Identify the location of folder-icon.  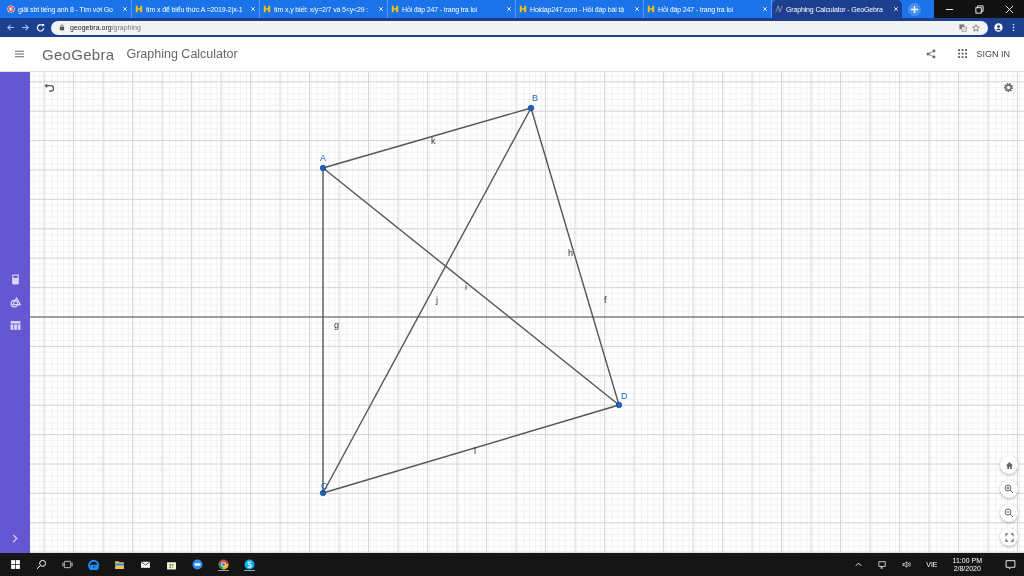
(119, 564).